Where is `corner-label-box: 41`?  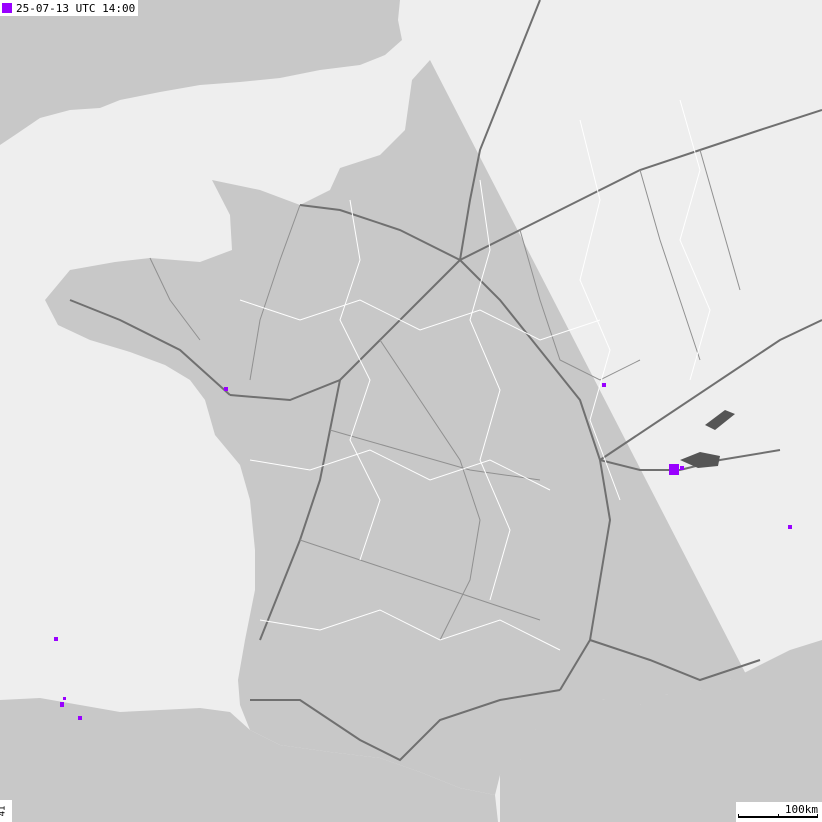
corner-label-box: 41 is located at coordinates (6, 811).